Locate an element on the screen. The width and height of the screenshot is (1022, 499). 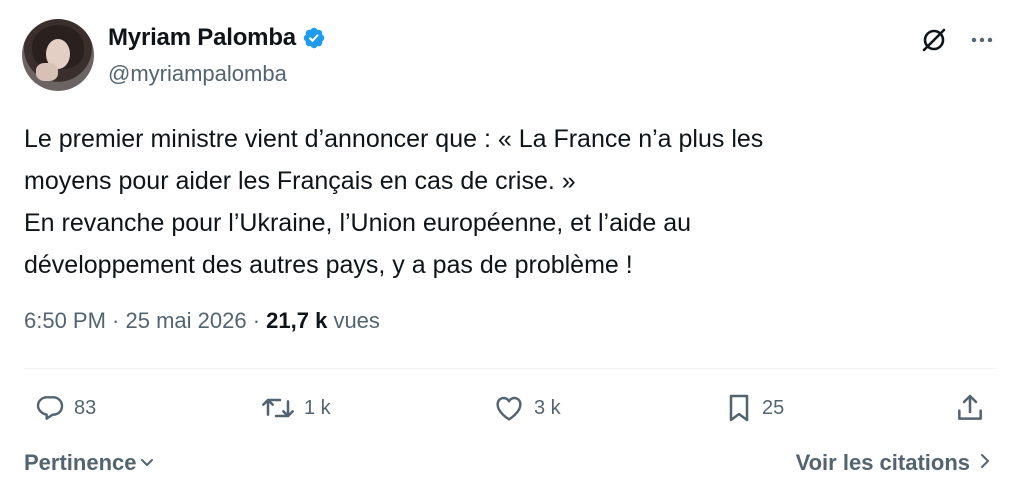
sort-label: Pertinence is located at coordinates (80, 462).